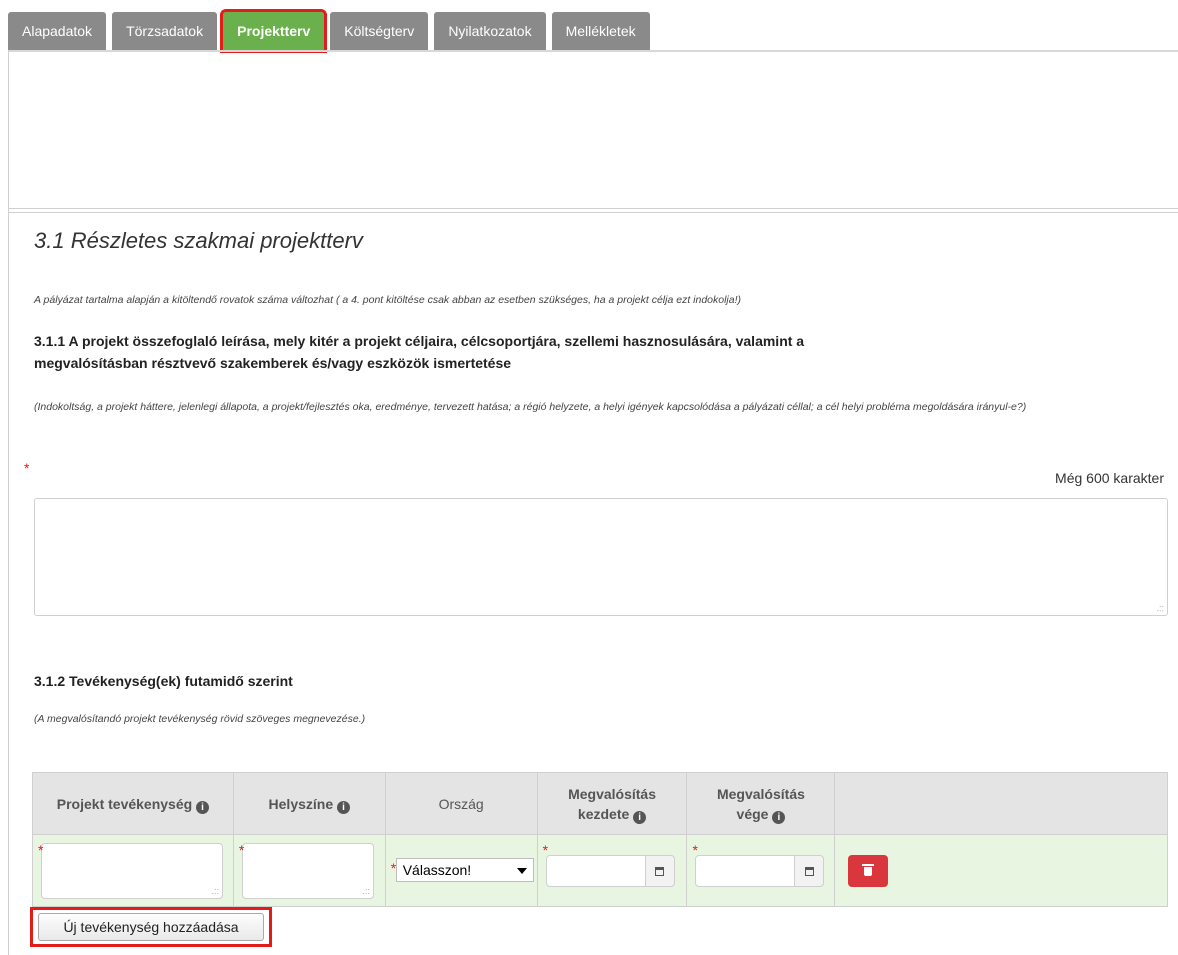 The height and width of the screenshot is (955, 1178). What do you see at coordinates (490, 31) in the screenshot?
I see `tab-nyilatkozatok: Nyilatkozatok` at bounding box center [490, 31].